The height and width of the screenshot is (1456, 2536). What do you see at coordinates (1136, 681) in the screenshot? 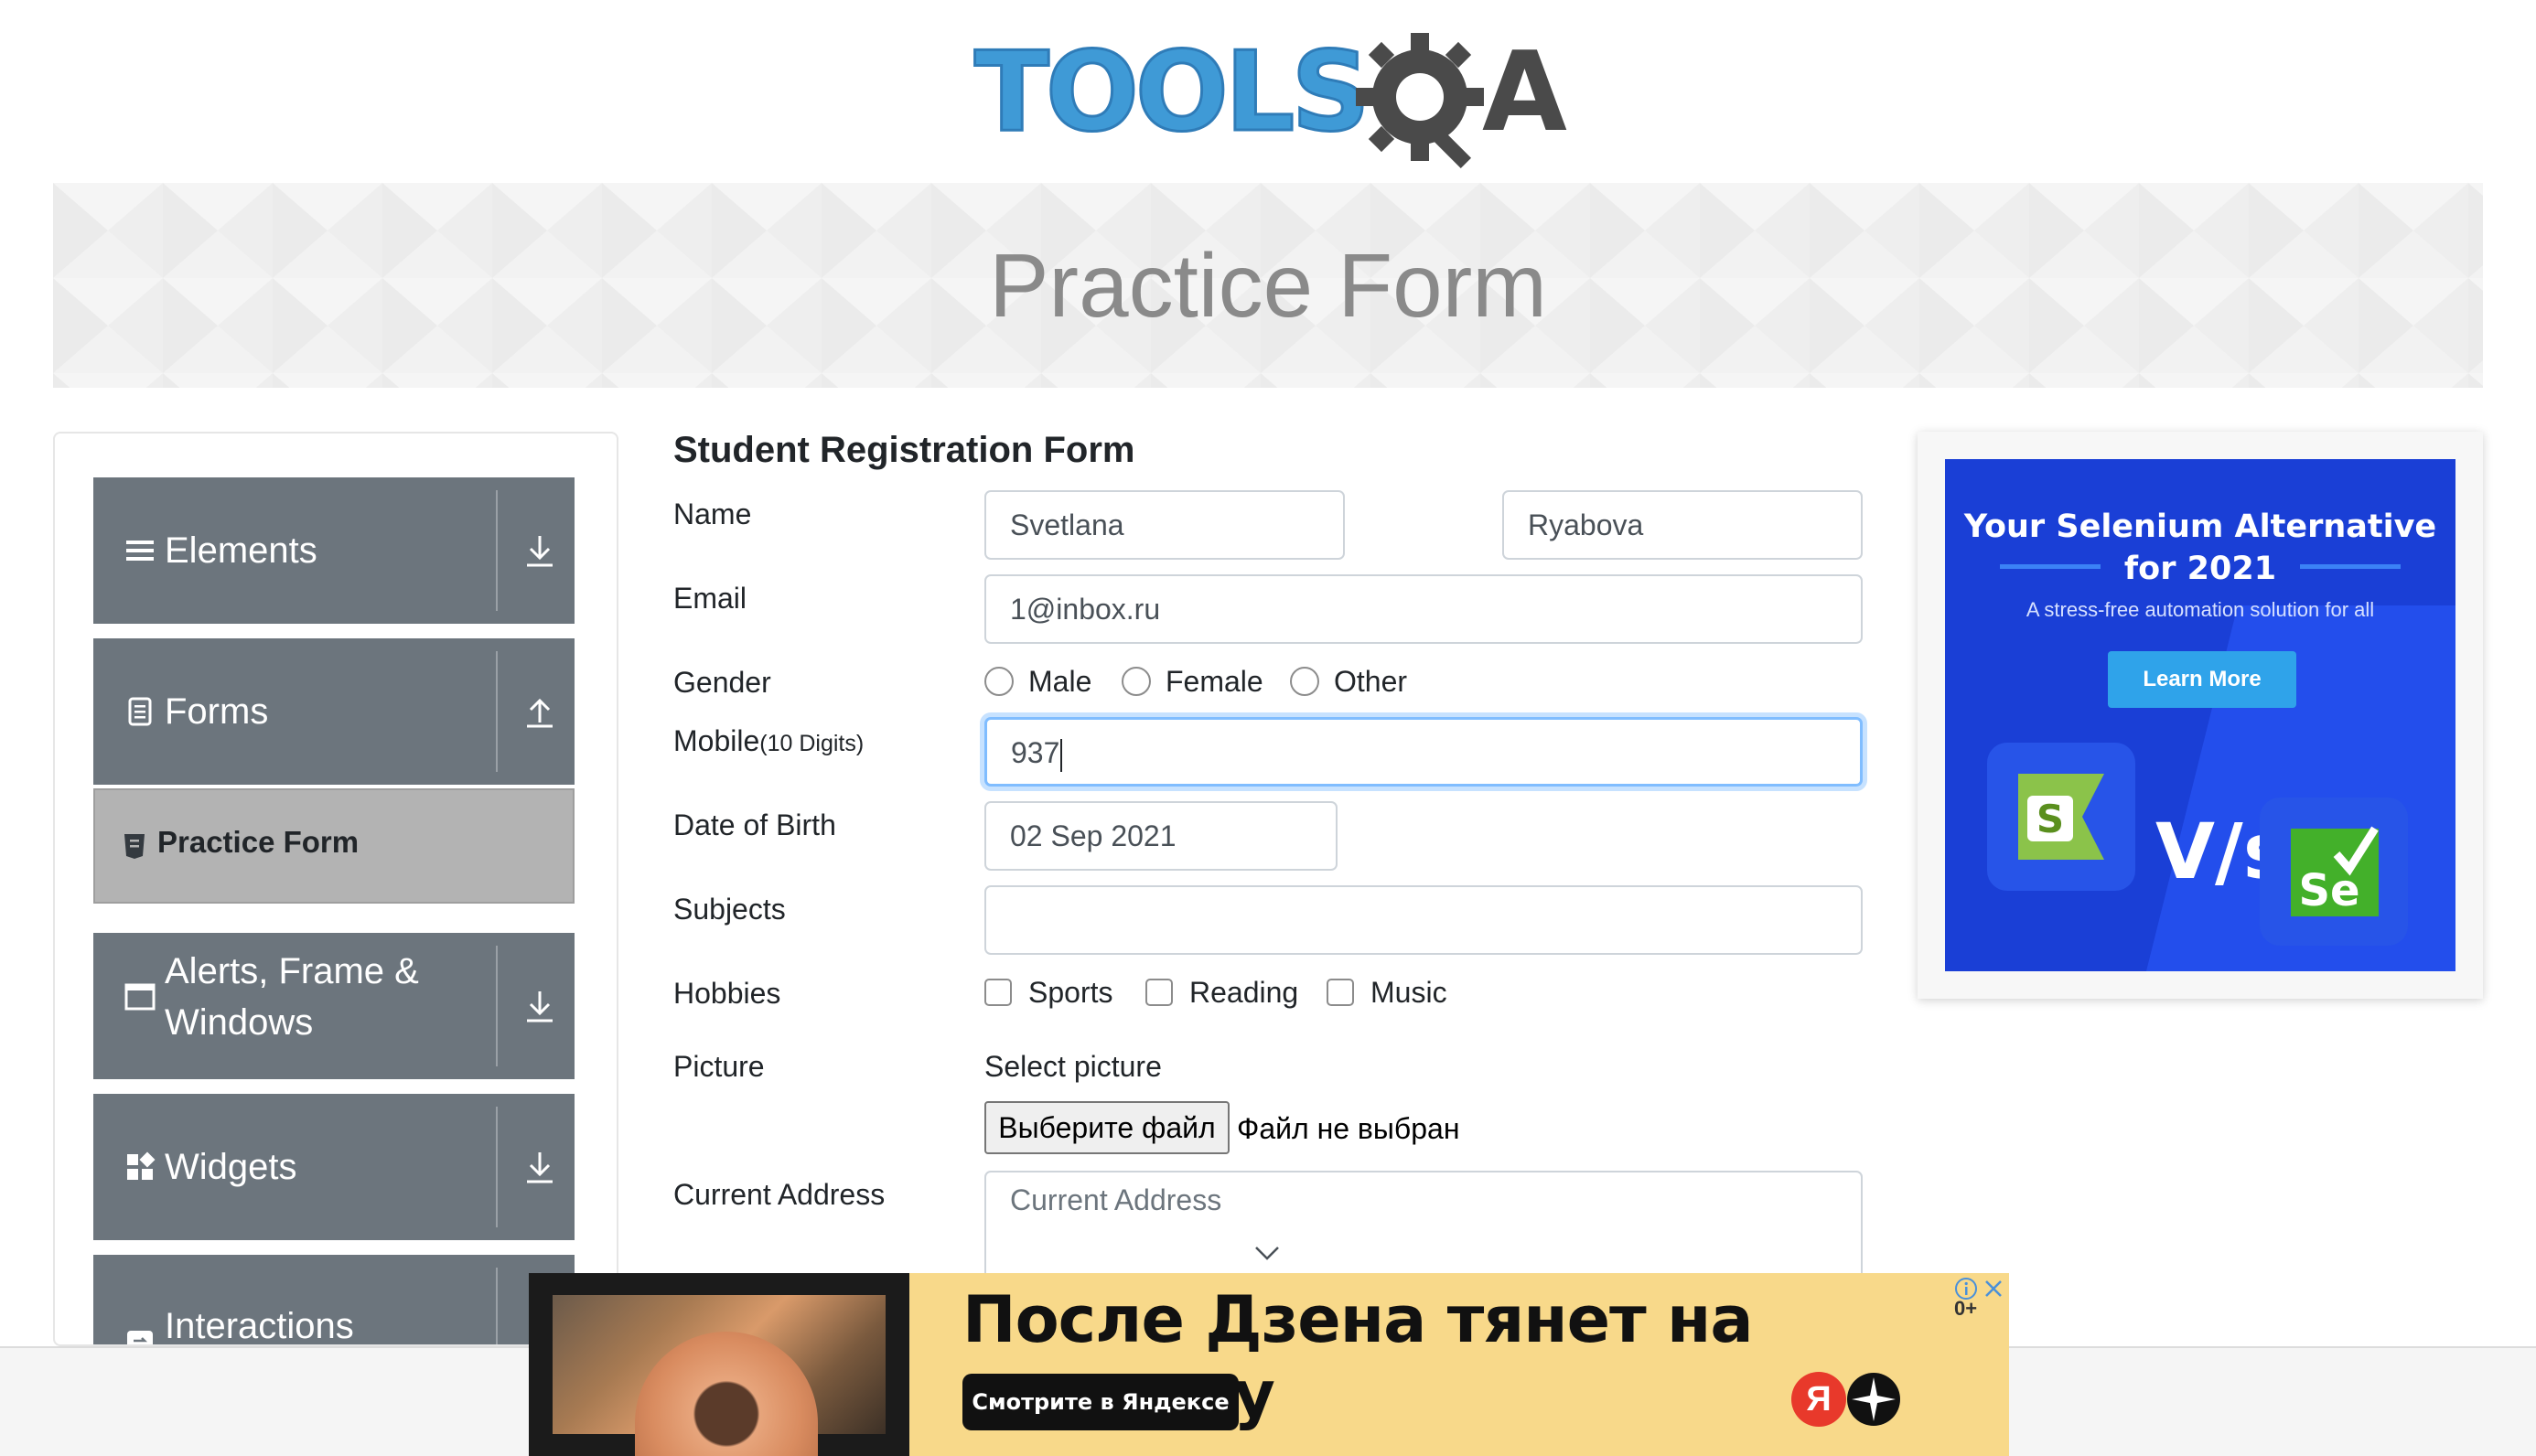
I see `gender-radio-female` at bounding box center [1136, 681].